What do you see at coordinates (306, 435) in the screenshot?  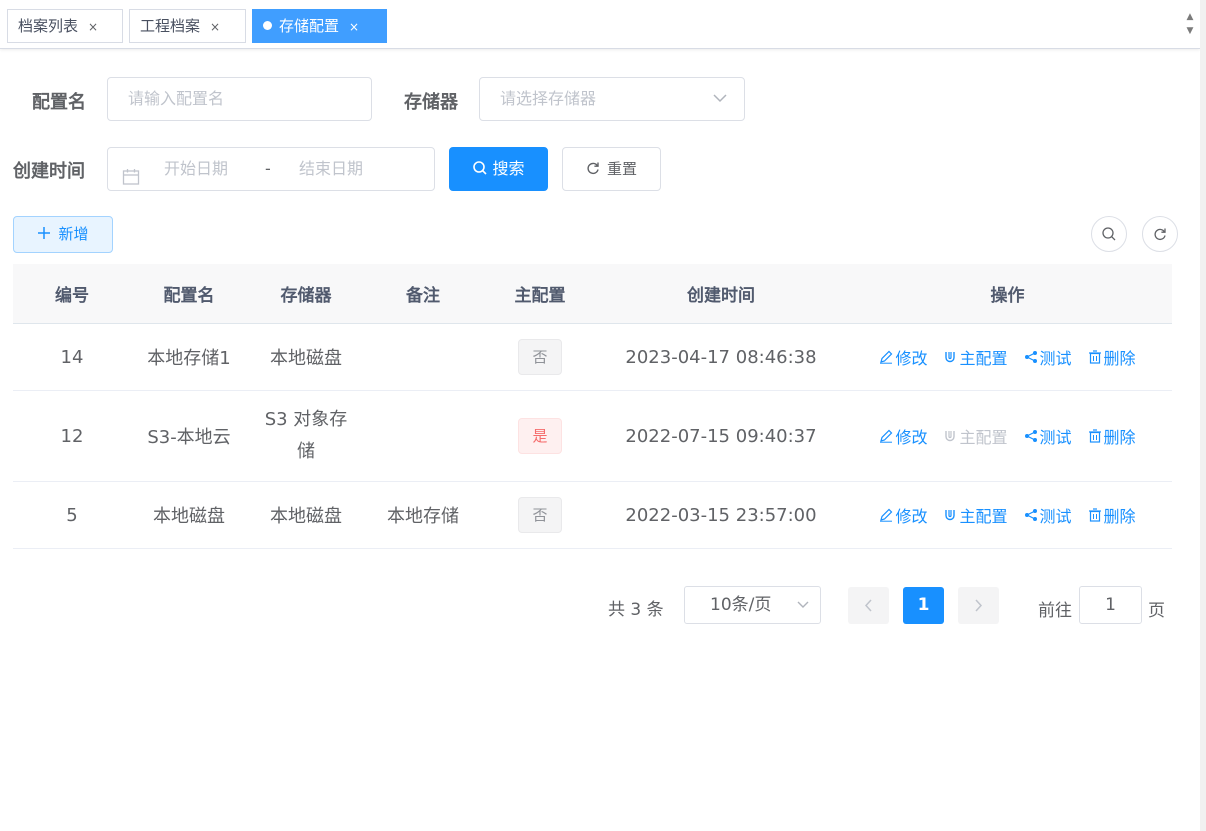 I see `cell-storage: S3 对象存储` at bounding box center [306, 435].